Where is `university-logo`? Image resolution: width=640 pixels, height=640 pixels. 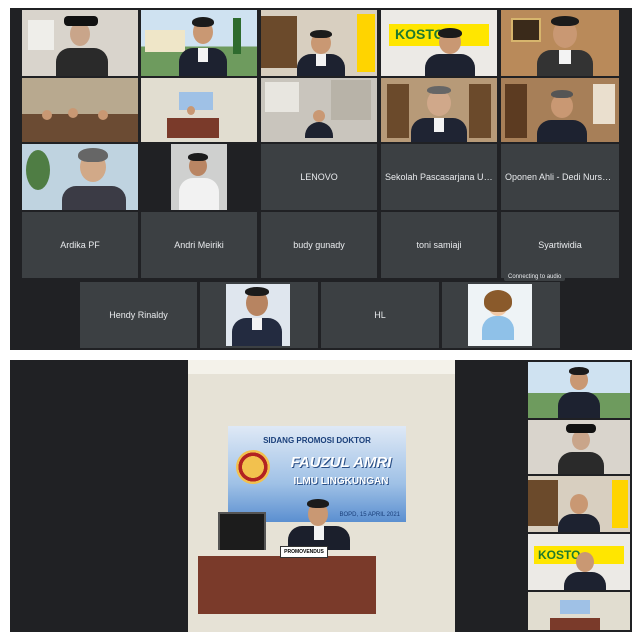 university-logo is located at coordinates (253, 467).